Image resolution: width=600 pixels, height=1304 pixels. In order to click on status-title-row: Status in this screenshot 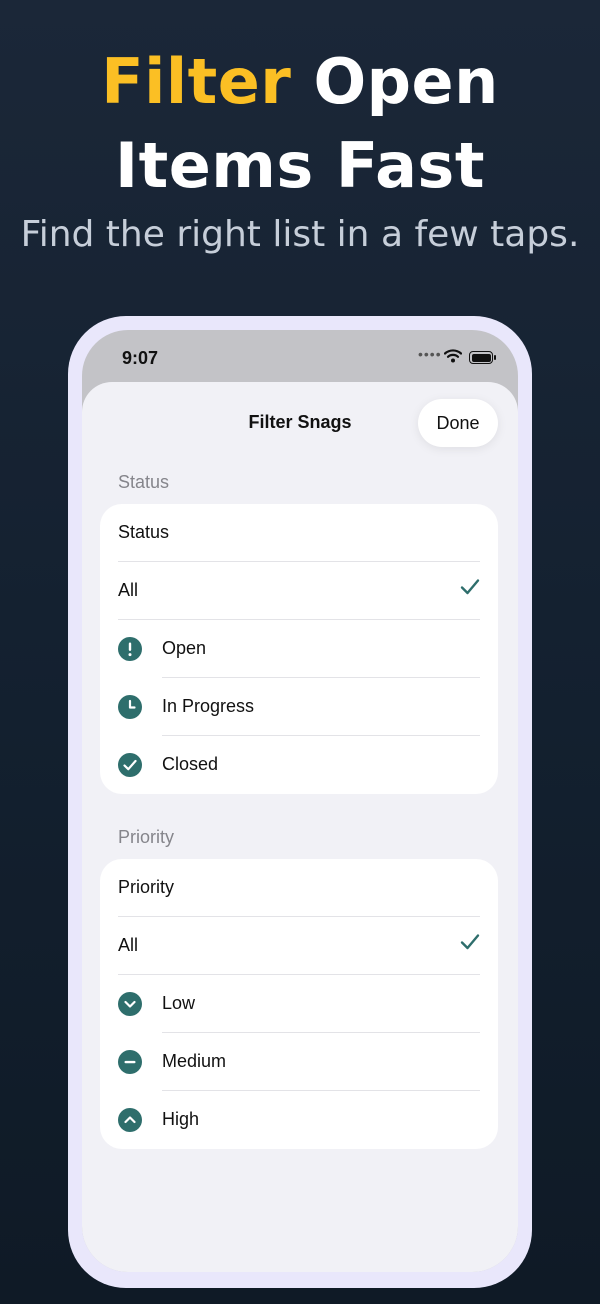, I will do `click(299, 533)`.